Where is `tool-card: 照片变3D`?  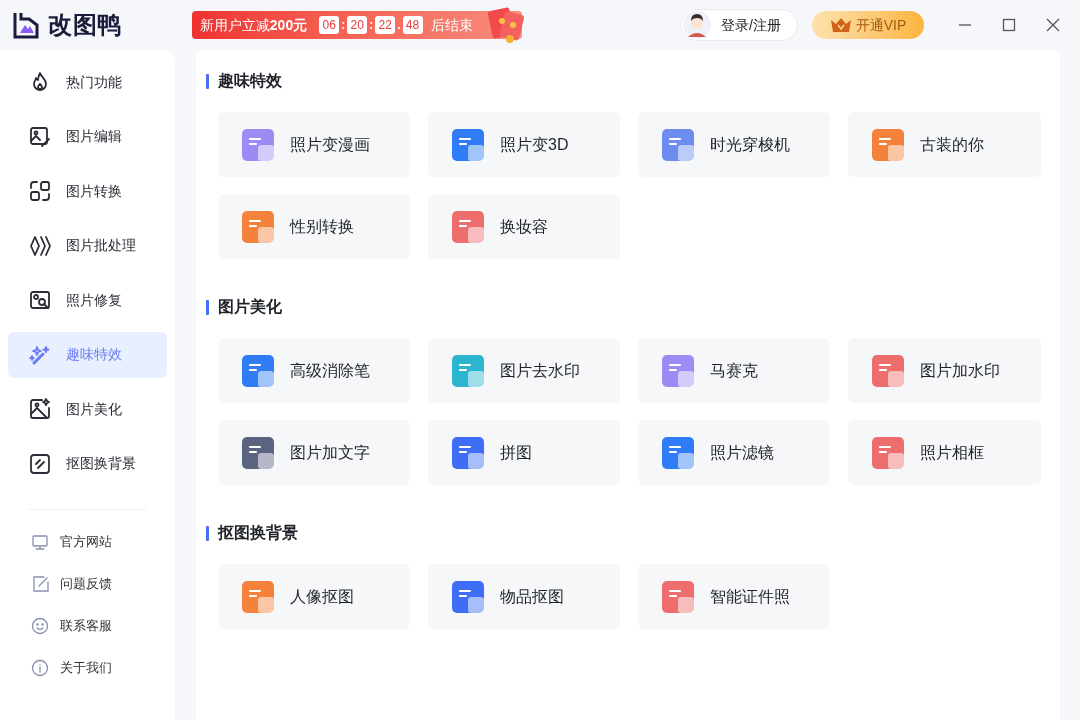 tool-card: 照片变3D is located at coordinates (524, 144).